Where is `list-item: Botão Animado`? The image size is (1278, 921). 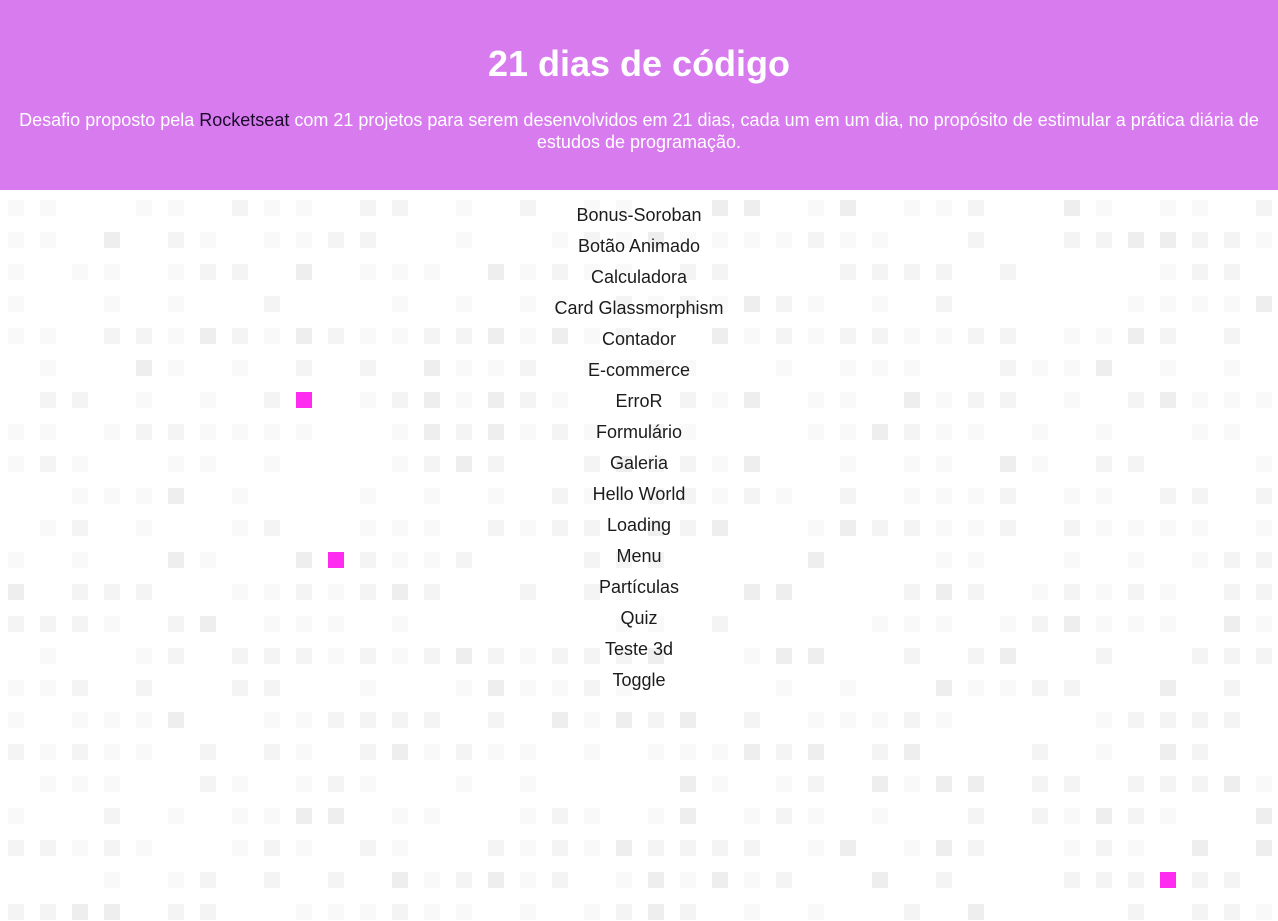
list-item: Botão Animado is located at coordinates (639, 246).